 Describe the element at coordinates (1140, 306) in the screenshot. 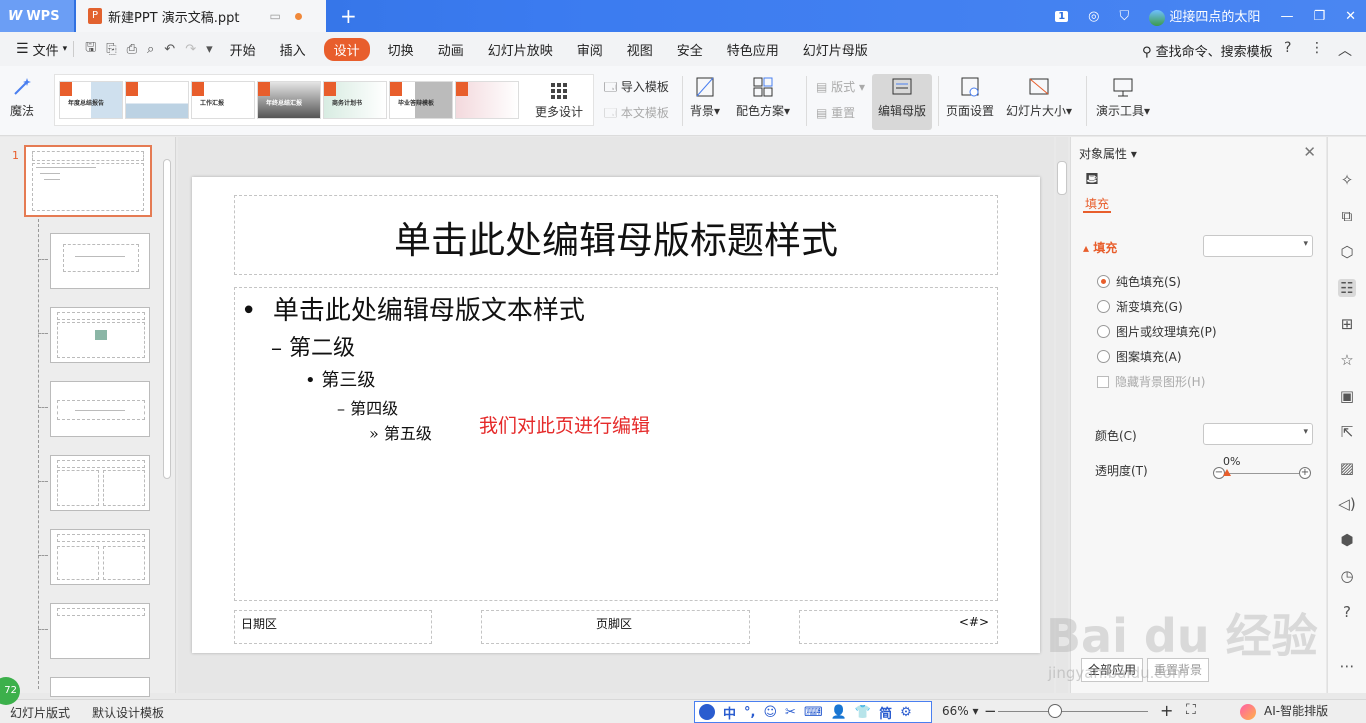

I see `gradient-fill-radio: 渐变填充(G)` at that location.